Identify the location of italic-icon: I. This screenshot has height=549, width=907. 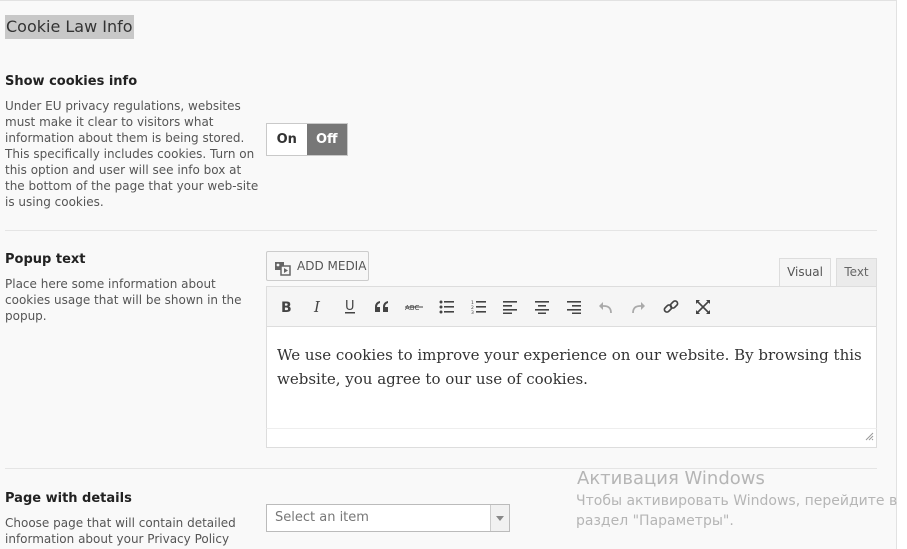
(319, 307).